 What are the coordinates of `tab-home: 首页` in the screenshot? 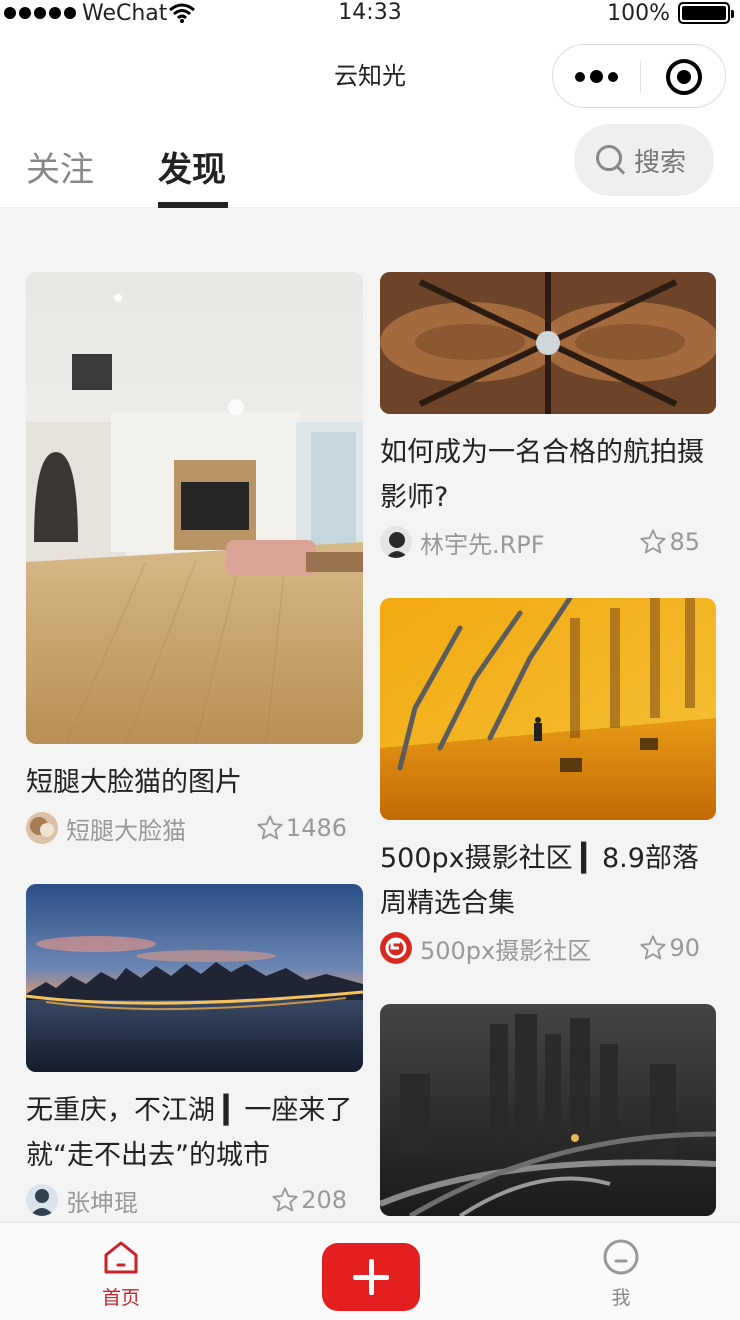 It's located at (121, 1271).